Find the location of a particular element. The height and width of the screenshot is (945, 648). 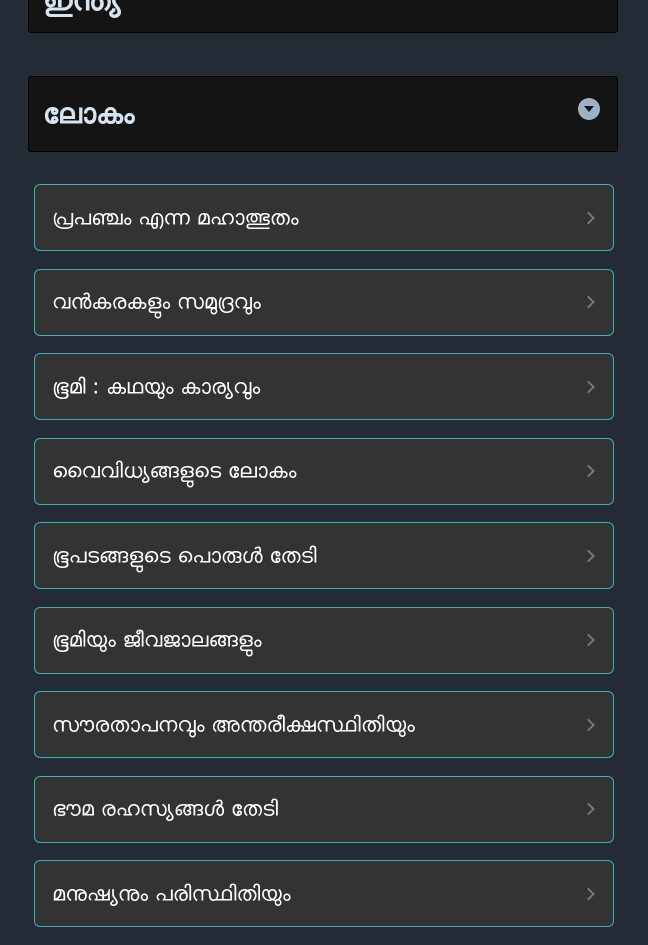

chapter-item: ഭൂപടങ്ങളുടെ പൊരുൾ തേടി is located at coordinates (324, 555).